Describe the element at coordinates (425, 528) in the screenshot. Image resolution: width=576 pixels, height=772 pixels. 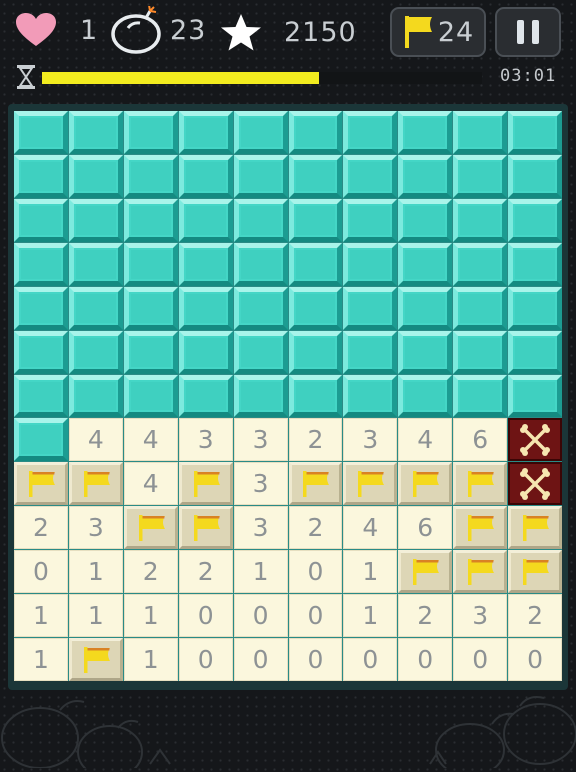
I see `revealed-tile: 6` at that location.